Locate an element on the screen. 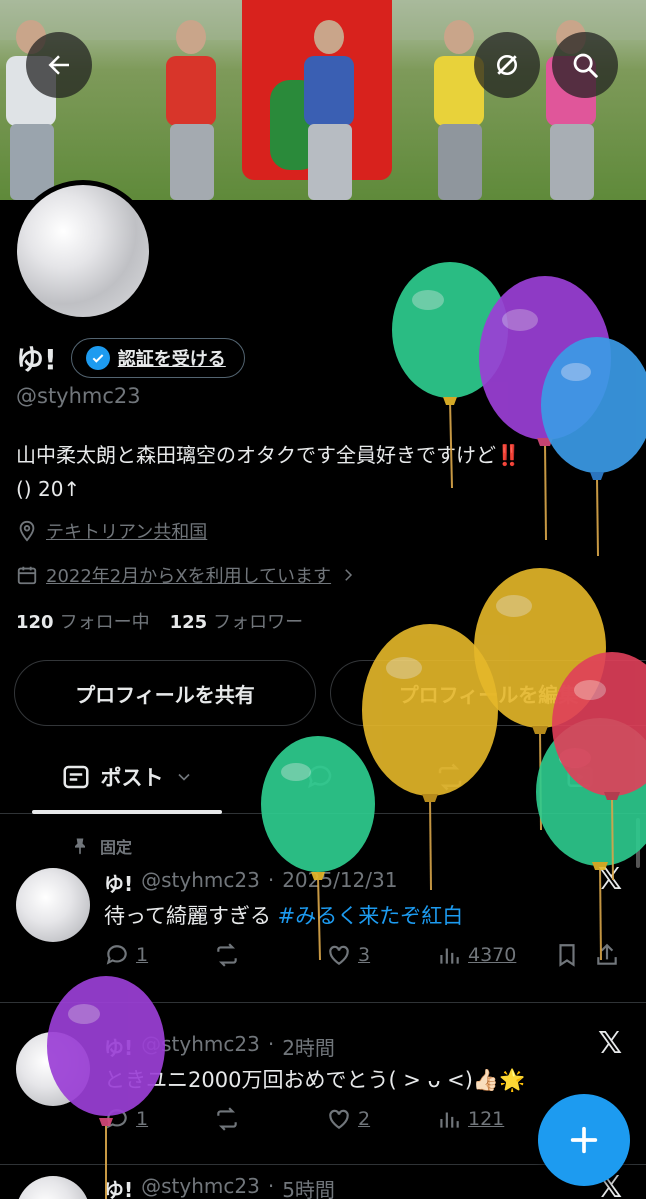 This screenshot has height=1199, width=646. post-text: ときユニ2000万回おめでとう( > ᴗ <)👍🏻🌟 is located at coordinates (314, 1079).